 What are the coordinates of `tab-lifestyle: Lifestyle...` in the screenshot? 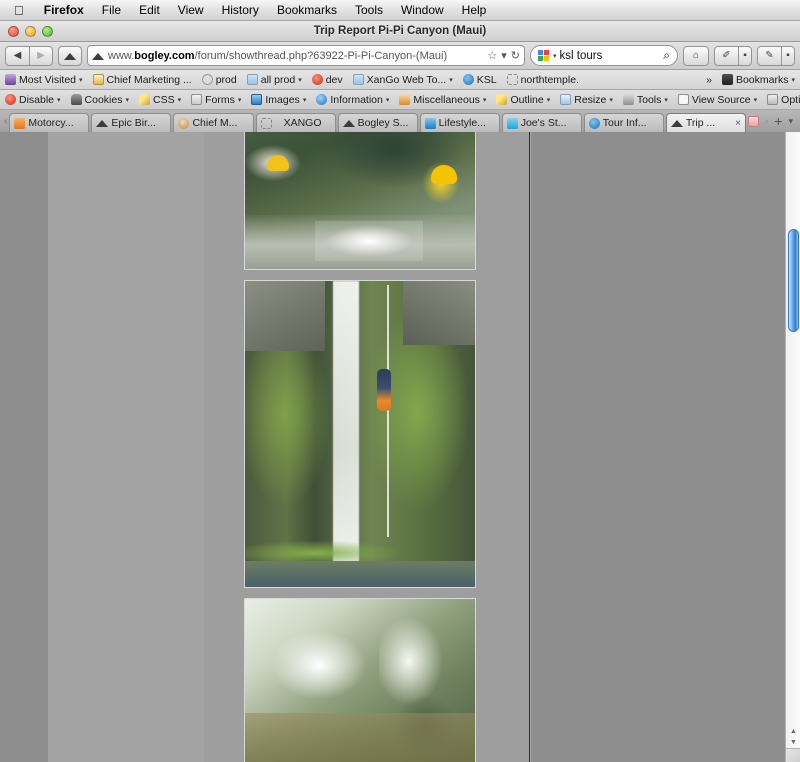 It's located at (459, 122).